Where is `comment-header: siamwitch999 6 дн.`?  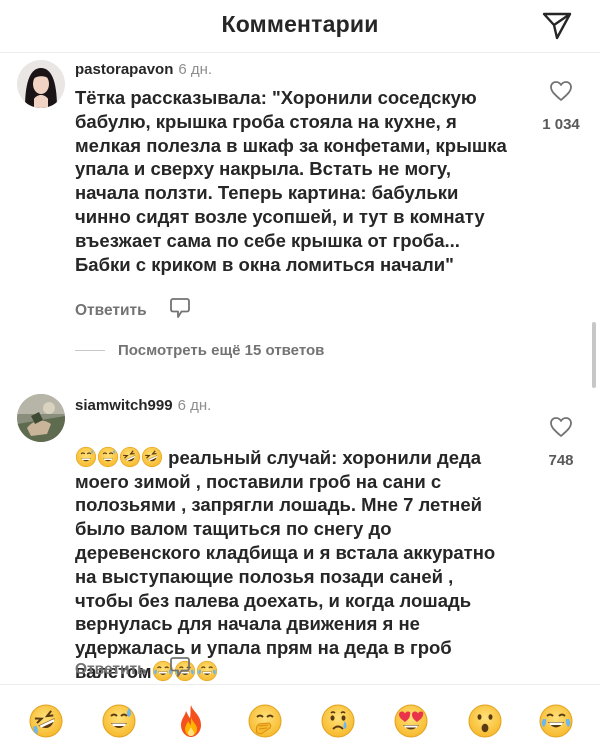 comment-header: siamwitch999 6 дн. is located at coordinates (143, 406).